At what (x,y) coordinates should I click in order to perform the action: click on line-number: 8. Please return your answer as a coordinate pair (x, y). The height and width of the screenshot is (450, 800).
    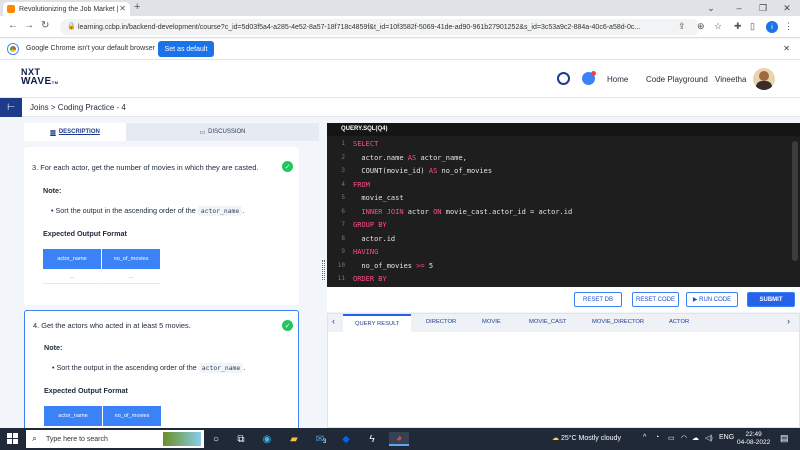
    Looking at the image, I should click on (343, 238).